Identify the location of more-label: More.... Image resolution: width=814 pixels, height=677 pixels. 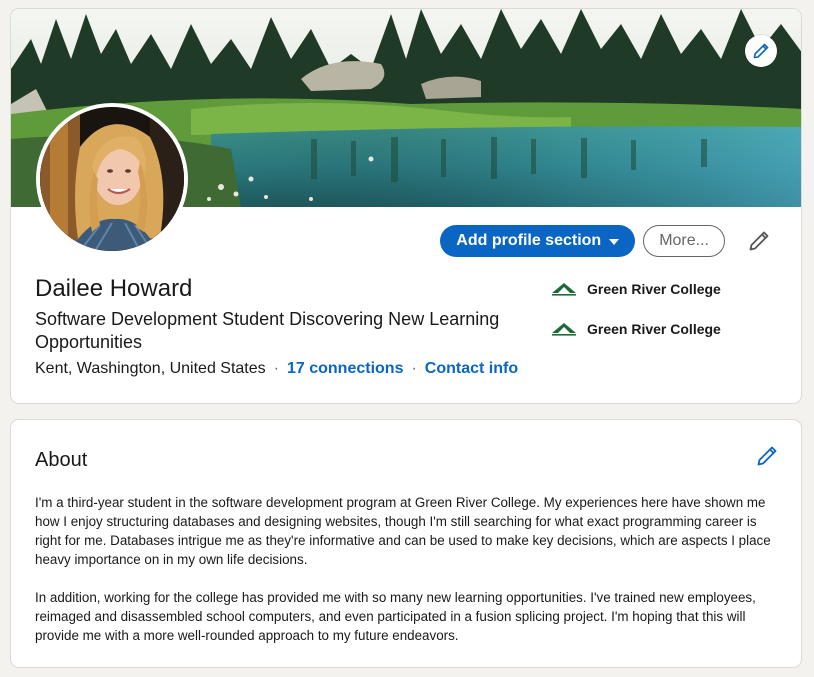
(684, 240).